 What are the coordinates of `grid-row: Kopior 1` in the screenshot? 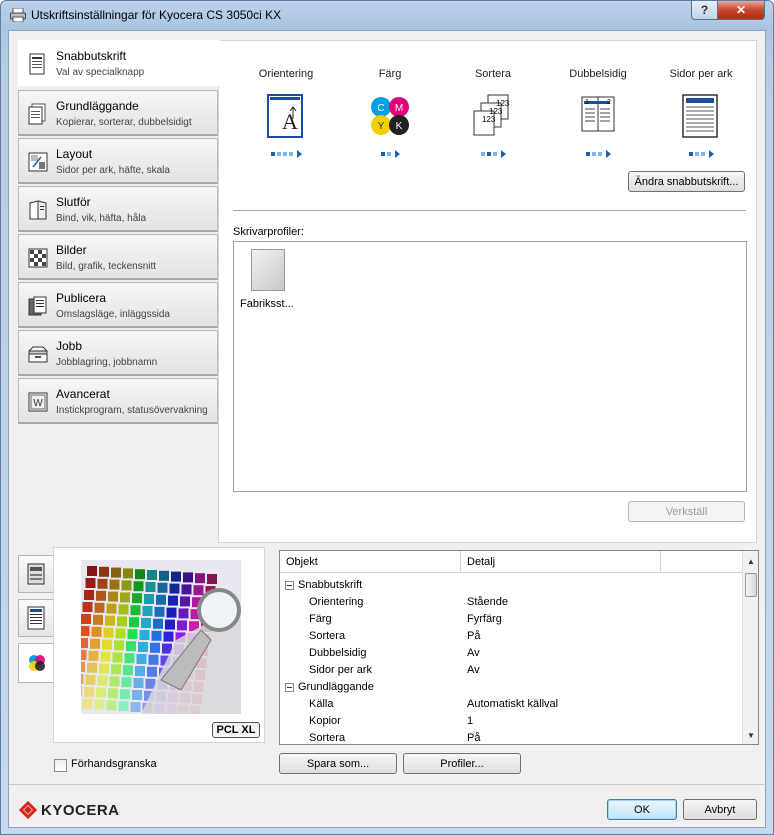 It's located at (511, 721).